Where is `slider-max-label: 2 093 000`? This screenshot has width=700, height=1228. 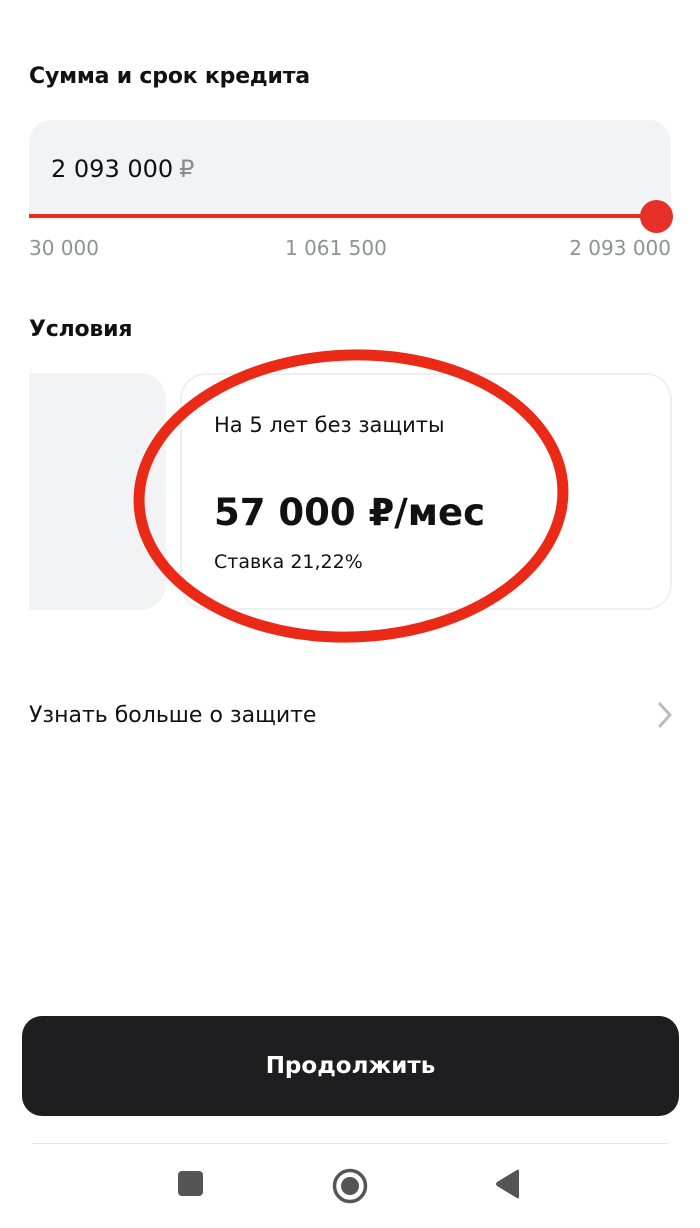
slider-max-label: 2 093 000 is located at coordinates (620, 248).